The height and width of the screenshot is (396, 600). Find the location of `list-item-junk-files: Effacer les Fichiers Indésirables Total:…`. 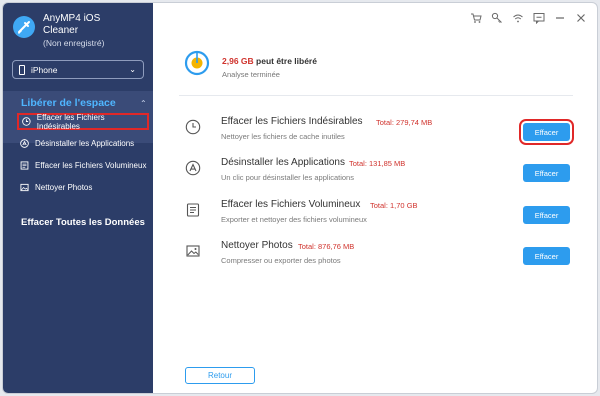

list-item-junk-files: Effacer les Fichiers Indésirables Total:… is located at coordinates (381, 136).